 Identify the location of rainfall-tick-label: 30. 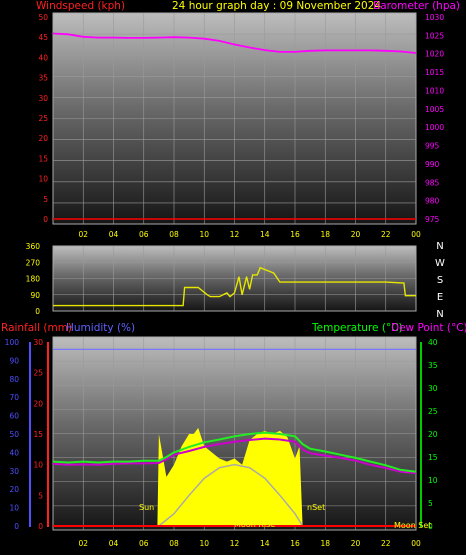
(38, 342).